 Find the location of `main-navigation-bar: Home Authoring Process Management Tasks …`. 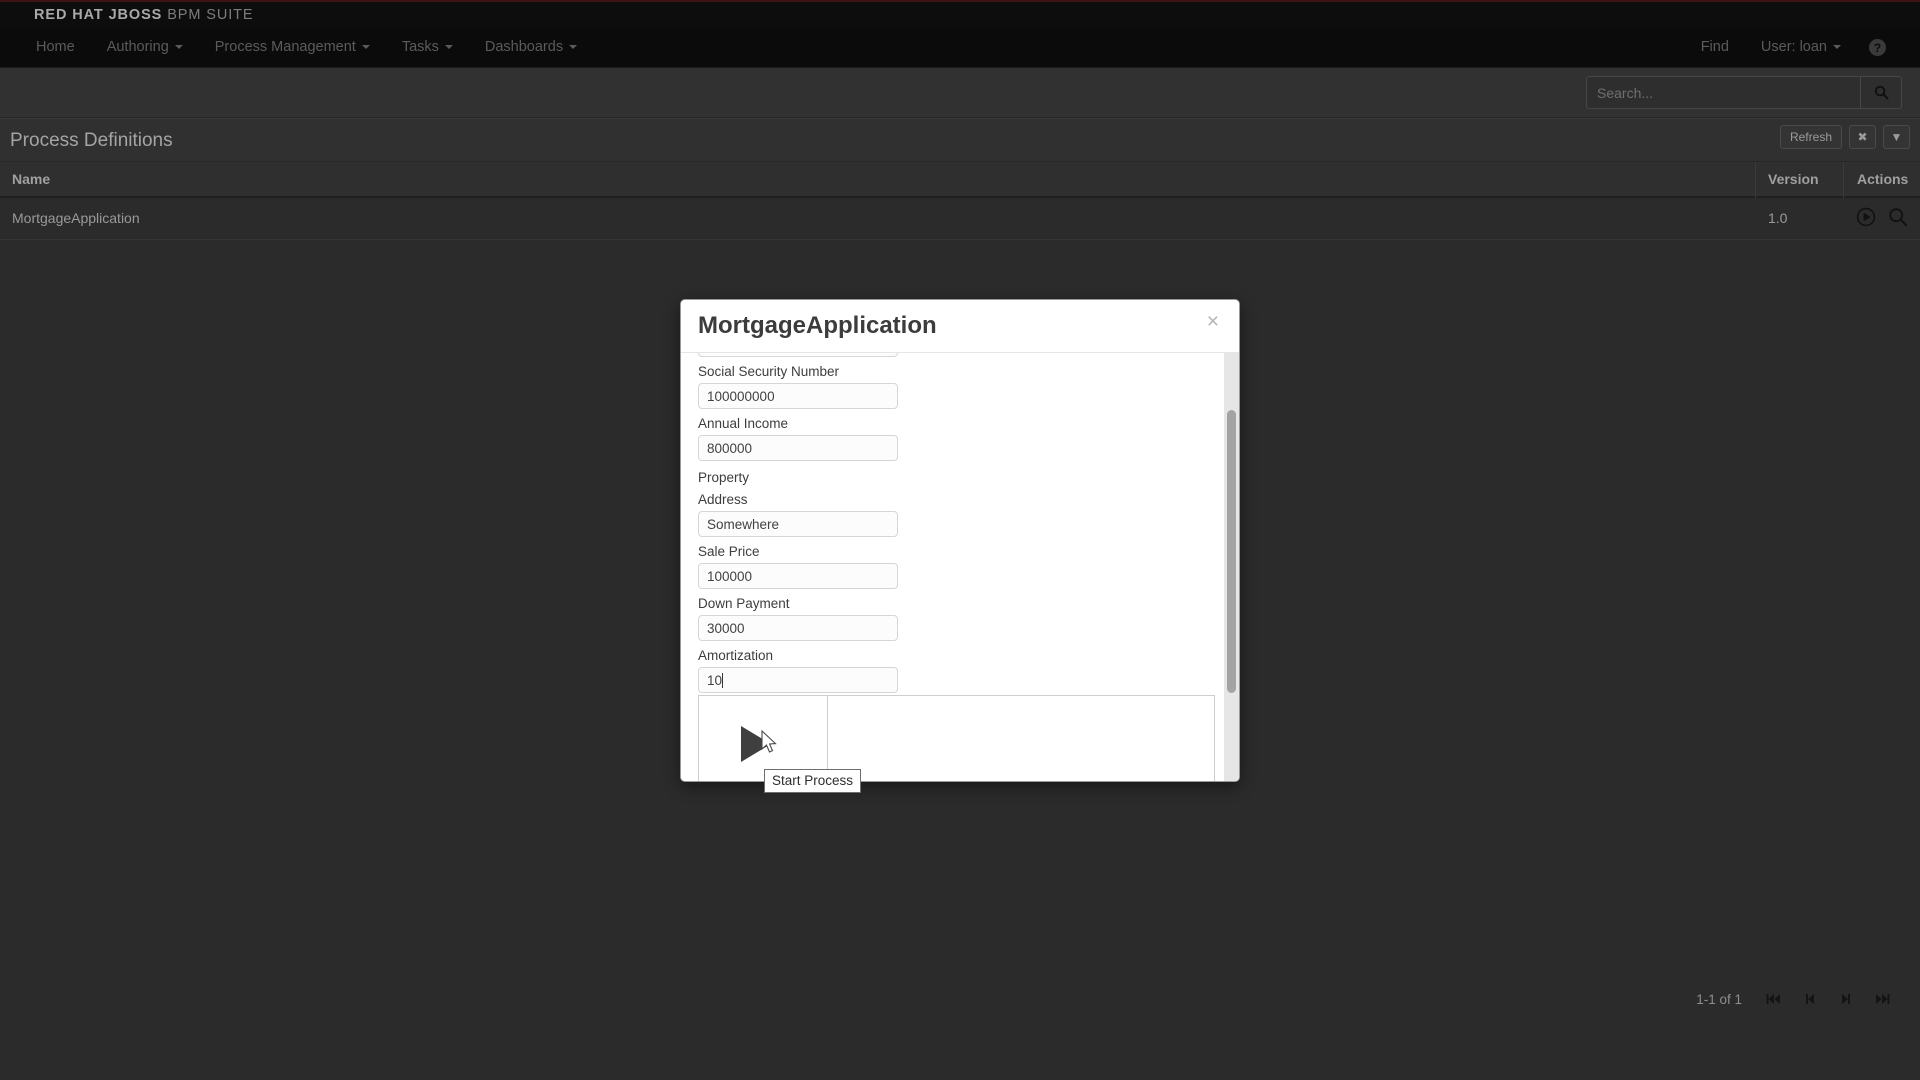

main-navigation-bar: Home Authoring Process Management Tasks … is located at coordinates (960, 47).